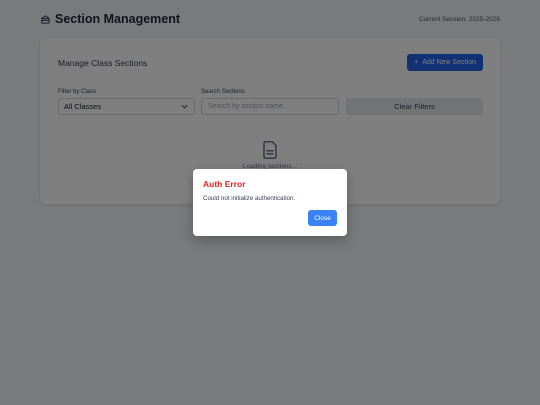 This screenshot has width=540, height=405. Describe the element at coordinates (322, 218) in the screenshot. I see `close-button: Close` at that location.